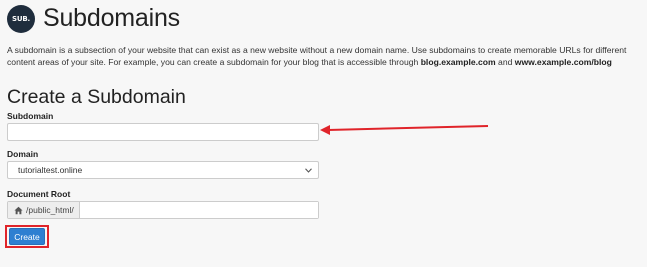 This screenshot has height=267, width=647. Describe the element at coordinates (30, 116) in the screenshot. I see `subdomain-label: Subdomain` at that location.